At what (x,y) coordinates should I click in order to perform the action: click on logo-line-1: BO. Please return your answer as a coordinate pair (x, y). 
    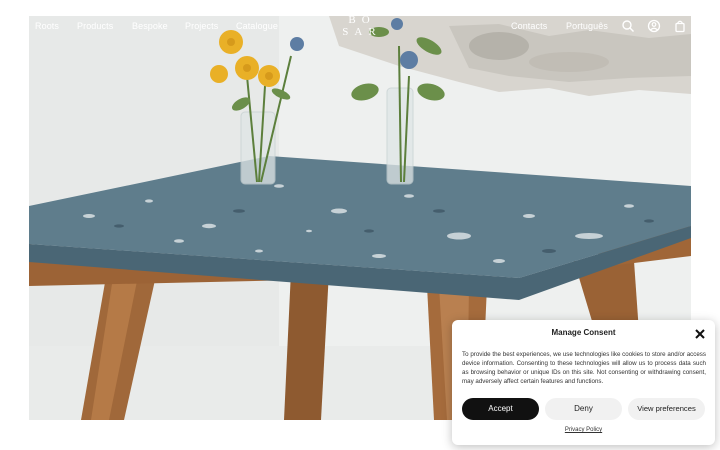
    Looking at the image, I should click on (362, 20).